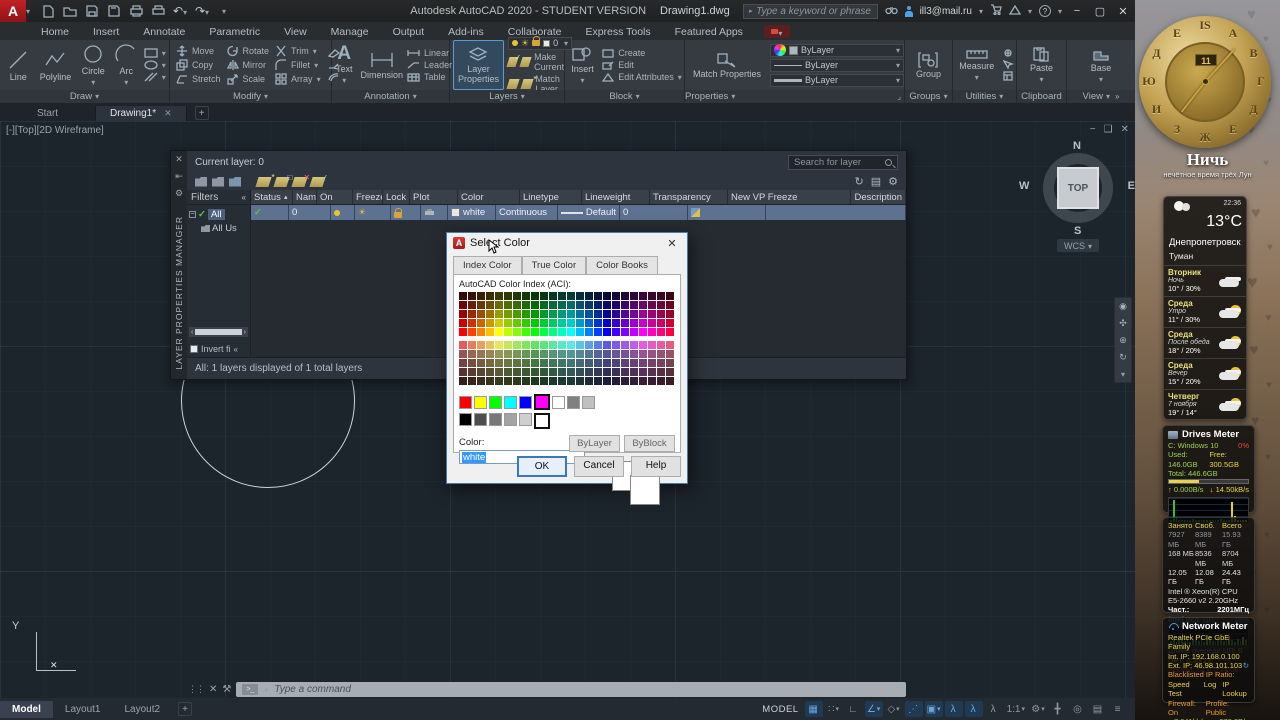 The width and height of the screenshot is (1280, 720). What do you see at coordinates (1118, 709) in the screenshot?
I see `customization-menu: ≡` at bounding box center [1118, 709].